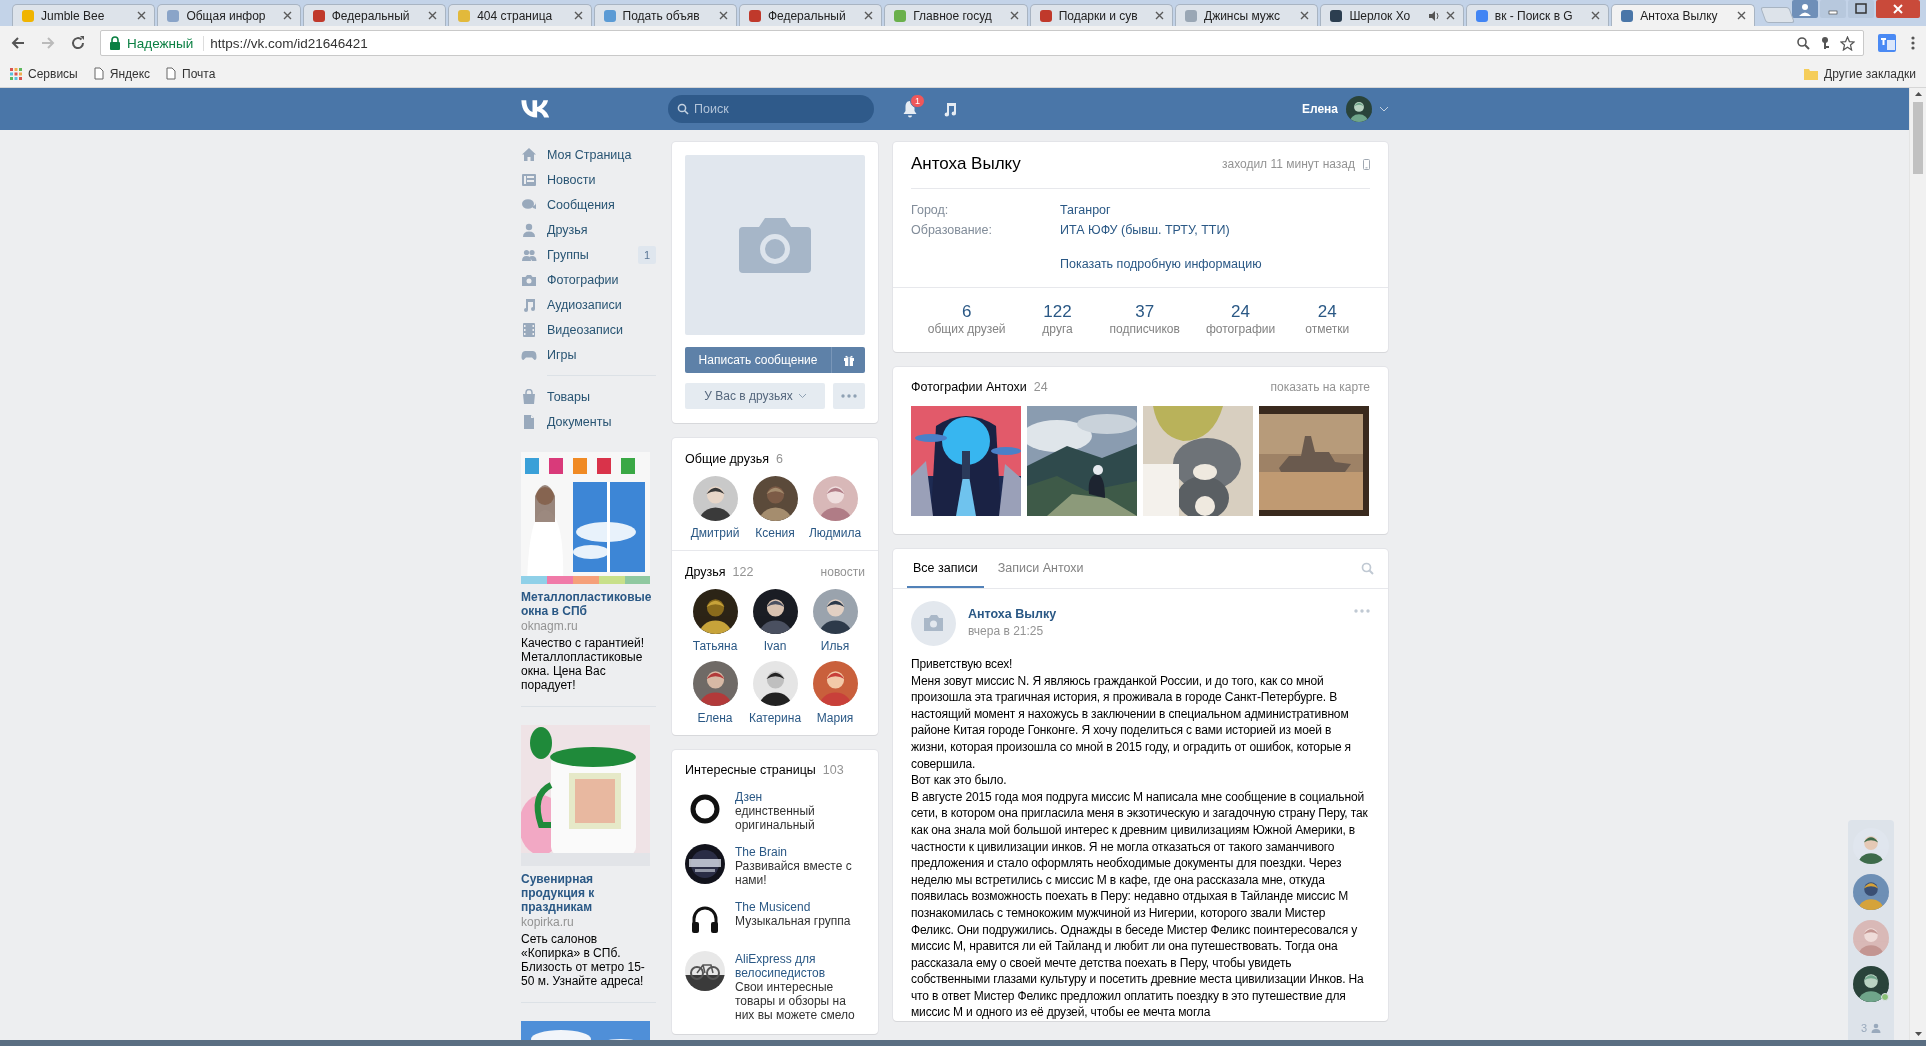 The width and height of the screenshot is (1926, 1046). I want to click on section-title: Интересные страницы, so click(750, 770).